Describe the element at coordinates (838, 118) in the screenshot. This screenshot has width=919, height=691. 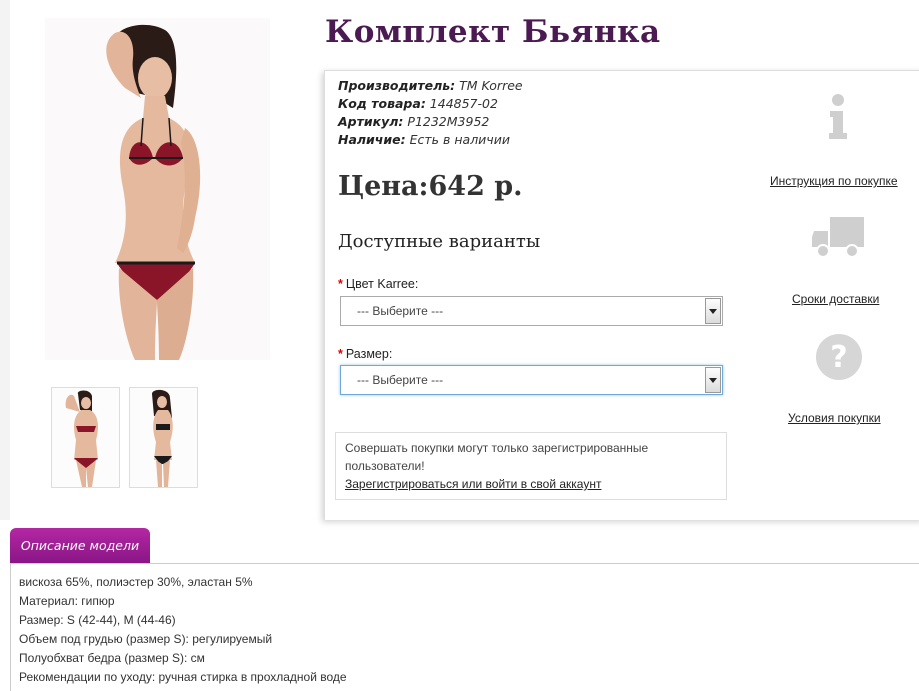
I see `info-icon` at that location.